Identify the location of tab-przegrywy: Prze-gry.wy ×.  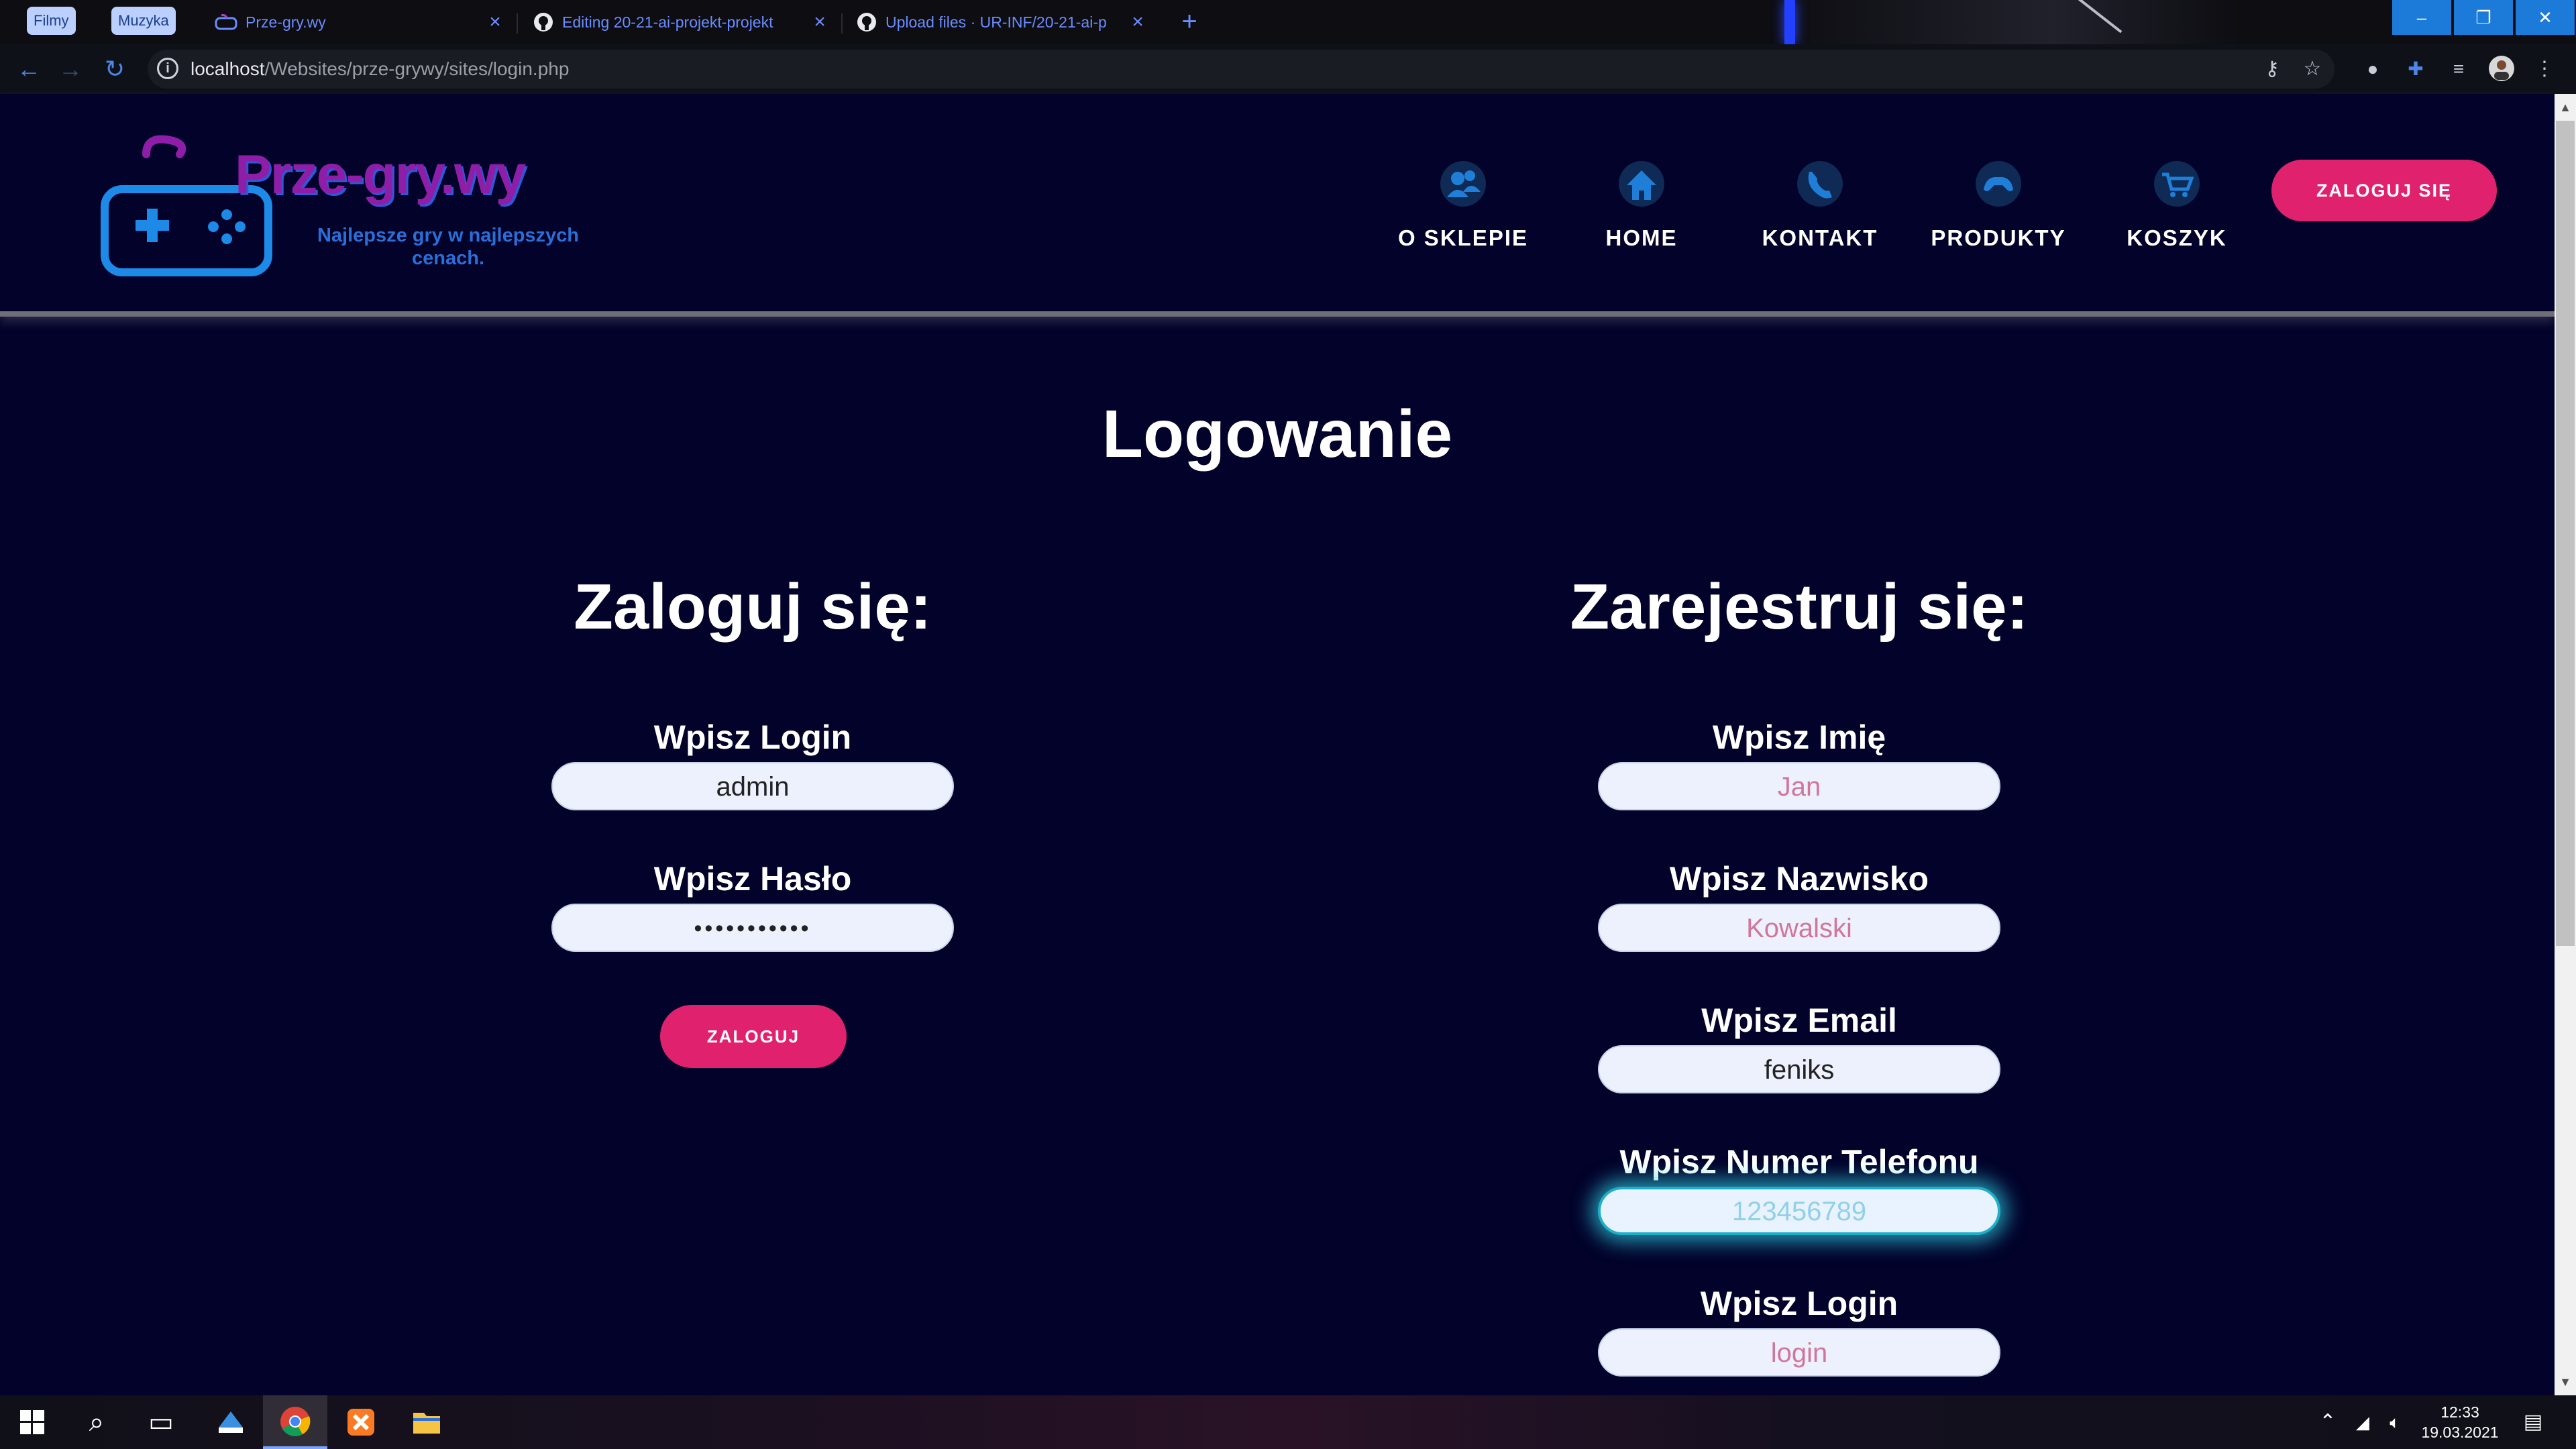
(359, 22).